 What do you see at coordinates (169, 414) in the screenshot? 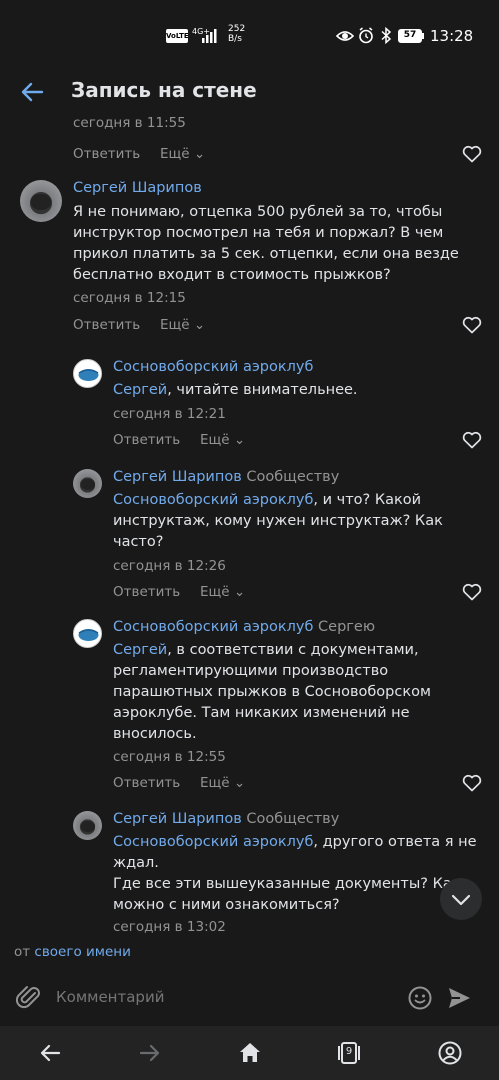
I see `comment-time: сегодня в 12:21` at bounding box center [169, 414].